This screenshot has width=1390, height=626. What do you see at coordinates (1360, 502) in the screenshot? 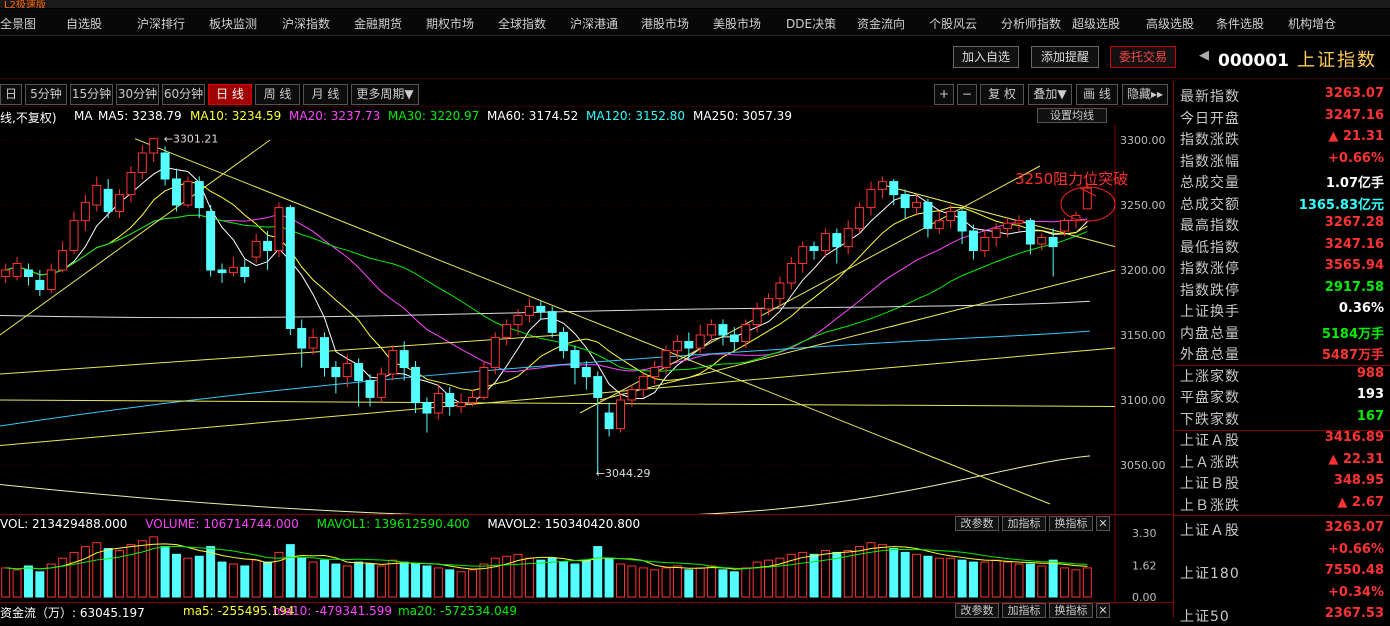
I see `quote-value: ▲ 2.67` at bounding box center [1360, 502].